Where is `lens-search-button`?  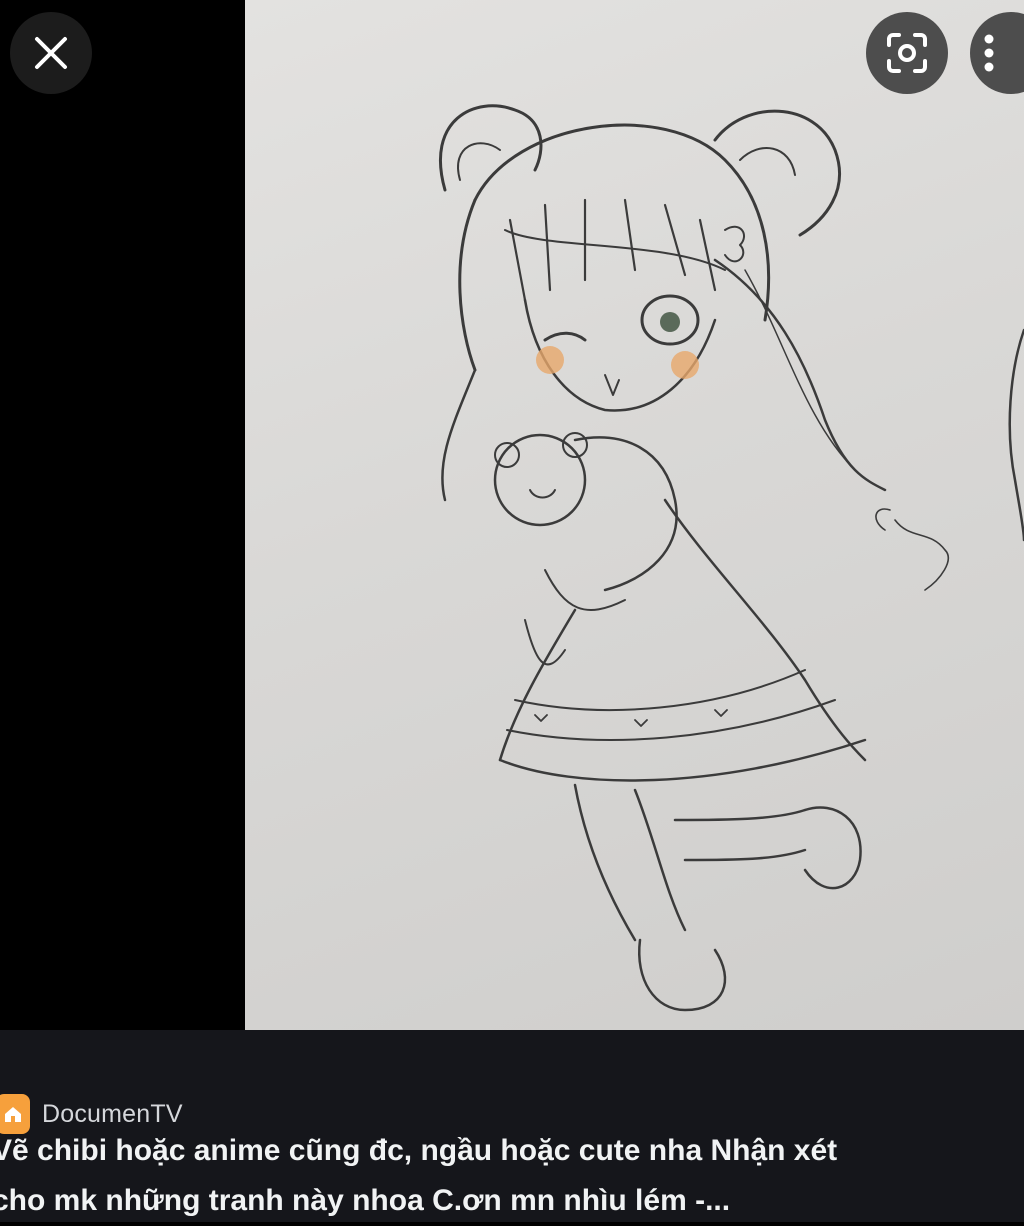
lens-search-button is located at coordinates (907, 53).